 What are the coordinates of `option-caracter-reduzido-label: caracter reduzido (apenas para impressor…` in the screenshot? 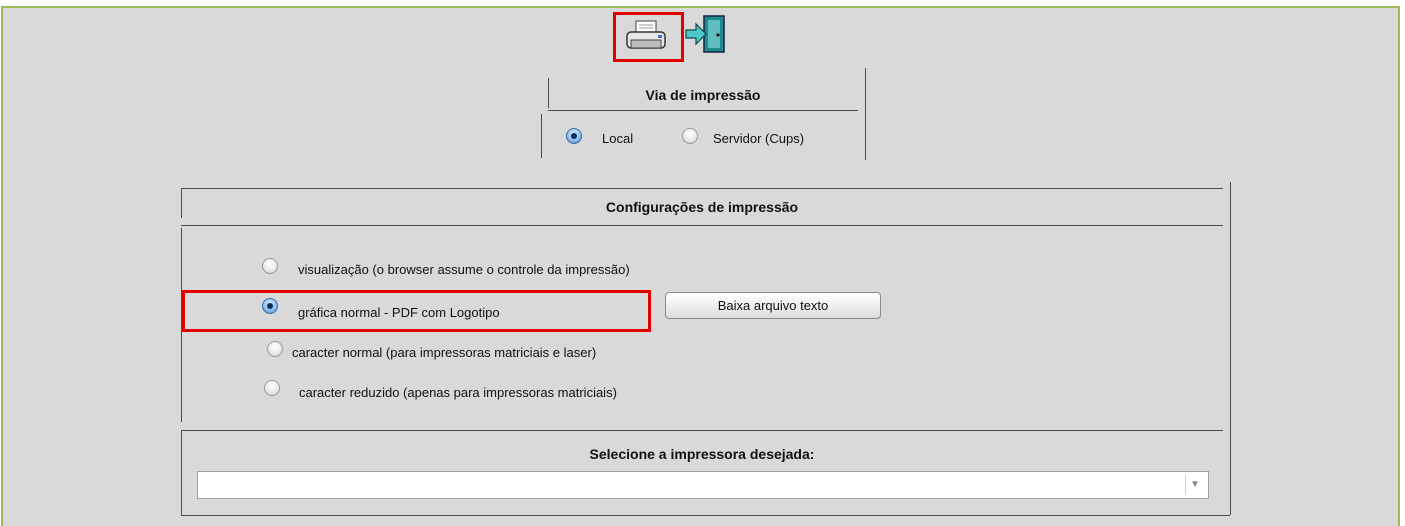 It's located at (458, 392).